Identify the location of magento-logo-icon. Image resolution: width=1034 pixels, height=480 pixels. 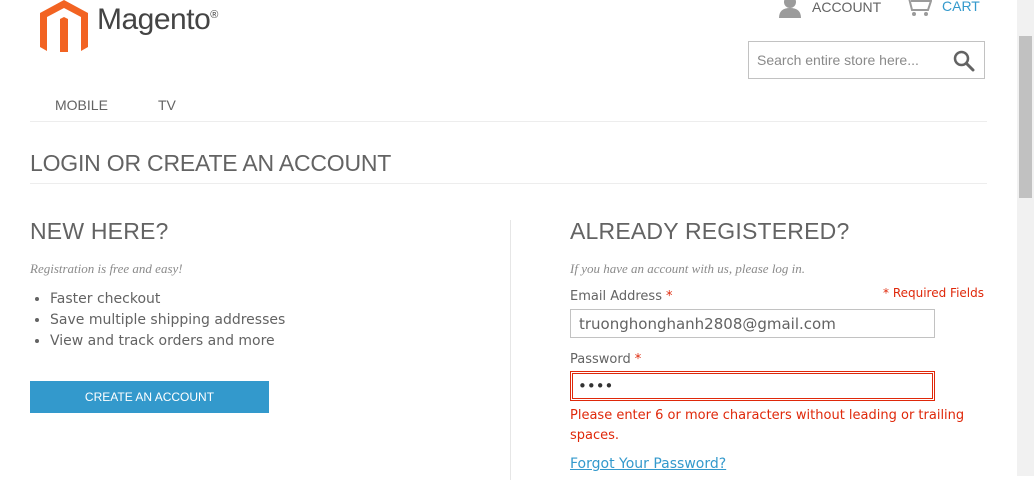
(64, 28).